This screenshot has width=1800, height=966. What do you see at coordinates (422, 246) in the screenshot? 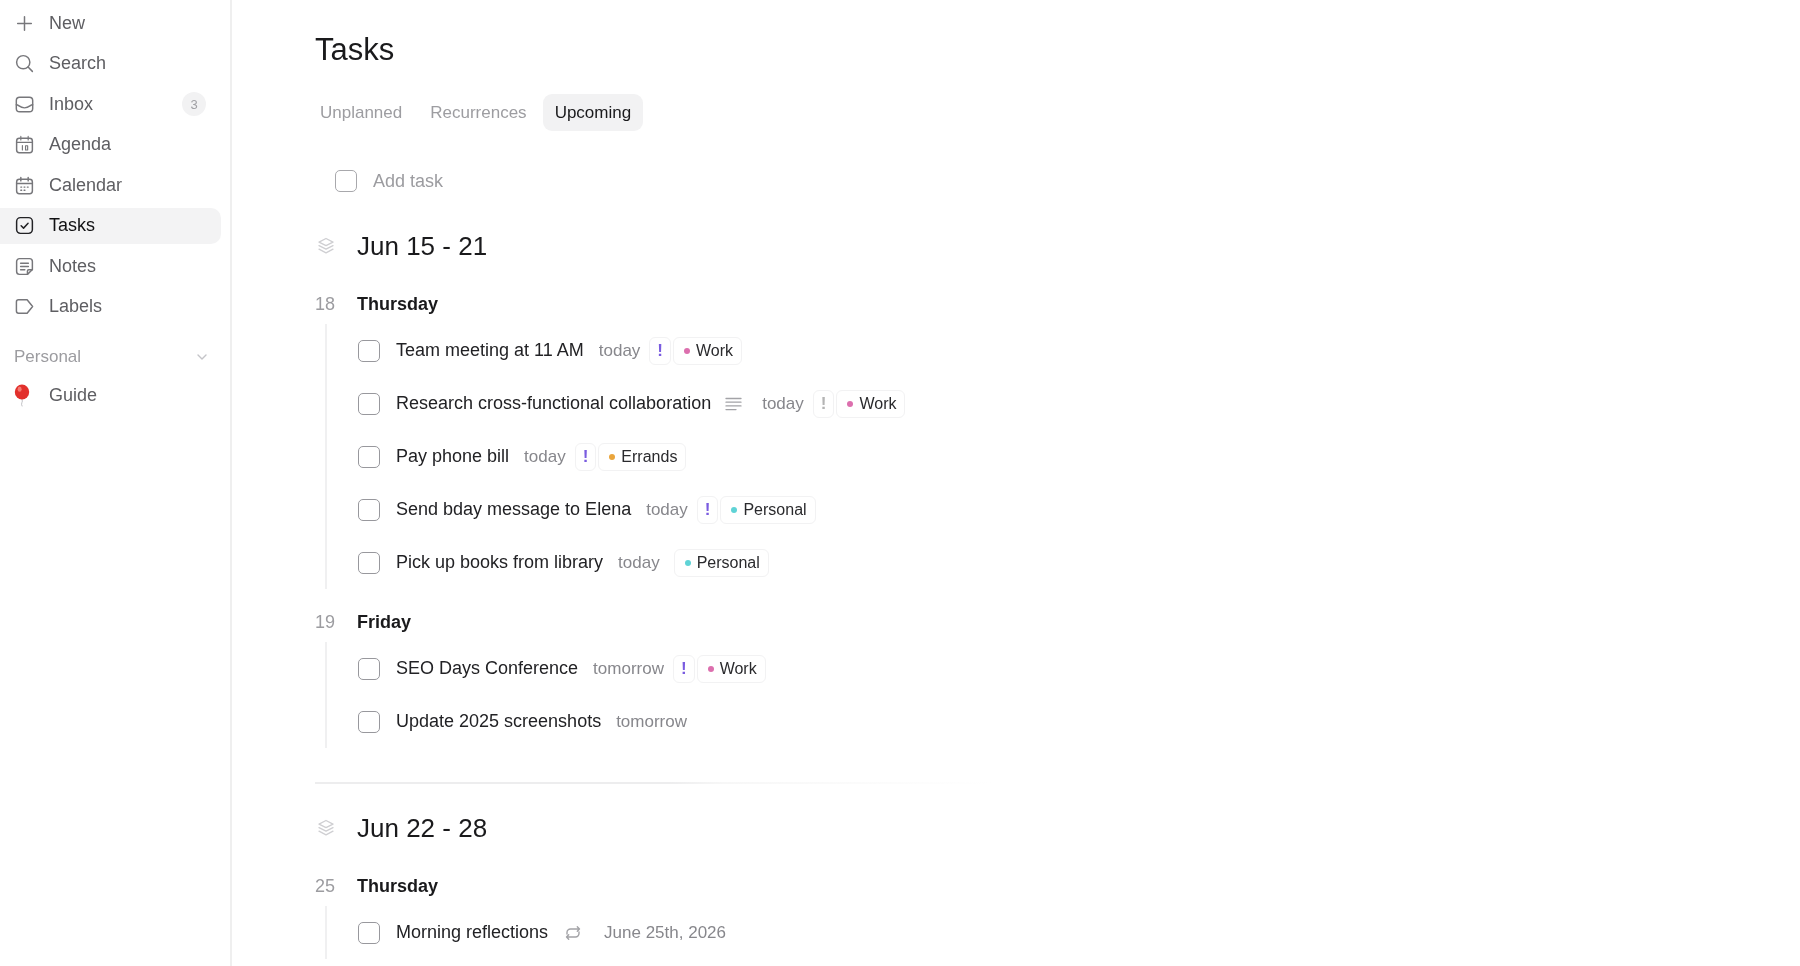
I see `week-heading: Jun 15 - 21` at bounding box center [422, 246].